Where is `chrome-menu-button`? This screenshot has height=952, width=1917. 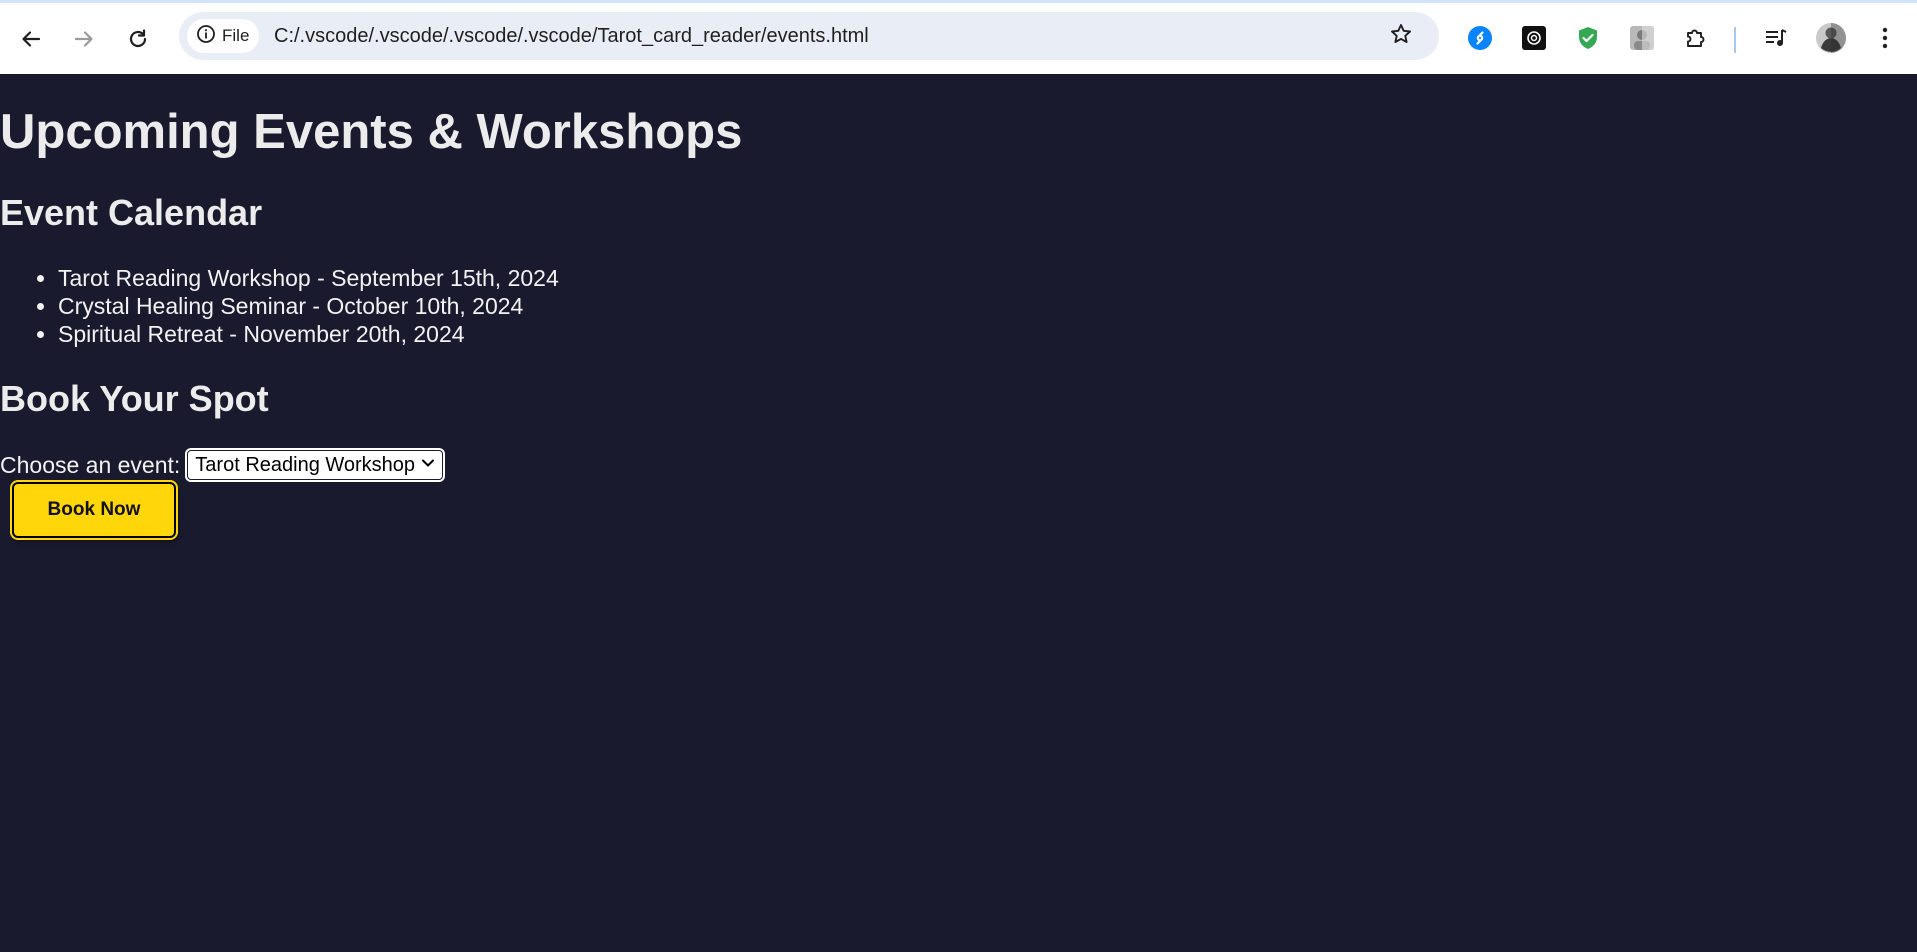 chrome-menu-button is located at coordinates (1885, 40).